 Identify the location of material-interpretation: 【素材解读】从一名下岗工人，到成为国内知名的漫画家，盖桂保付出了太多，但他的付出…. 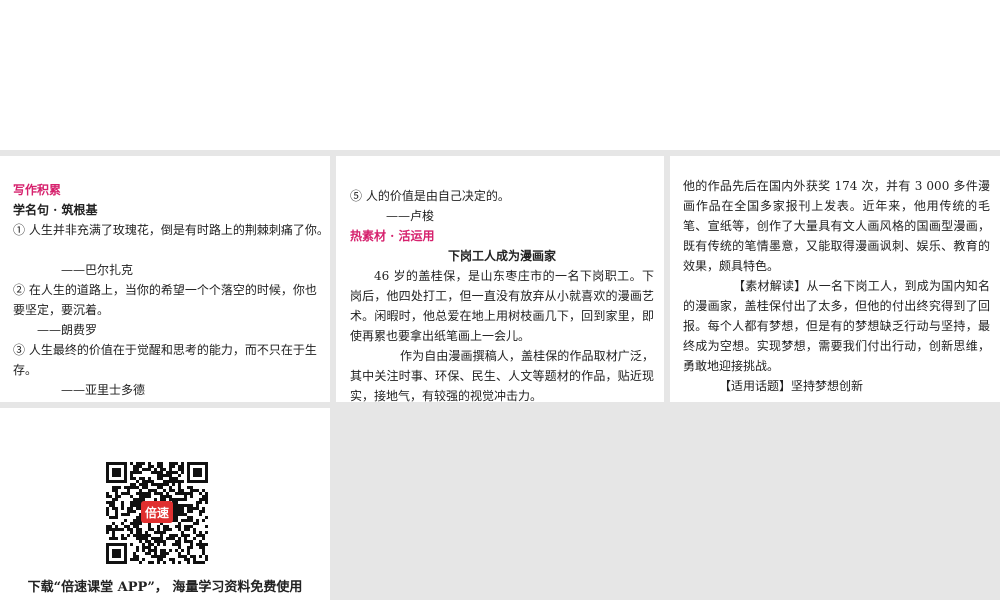
(836, 326).